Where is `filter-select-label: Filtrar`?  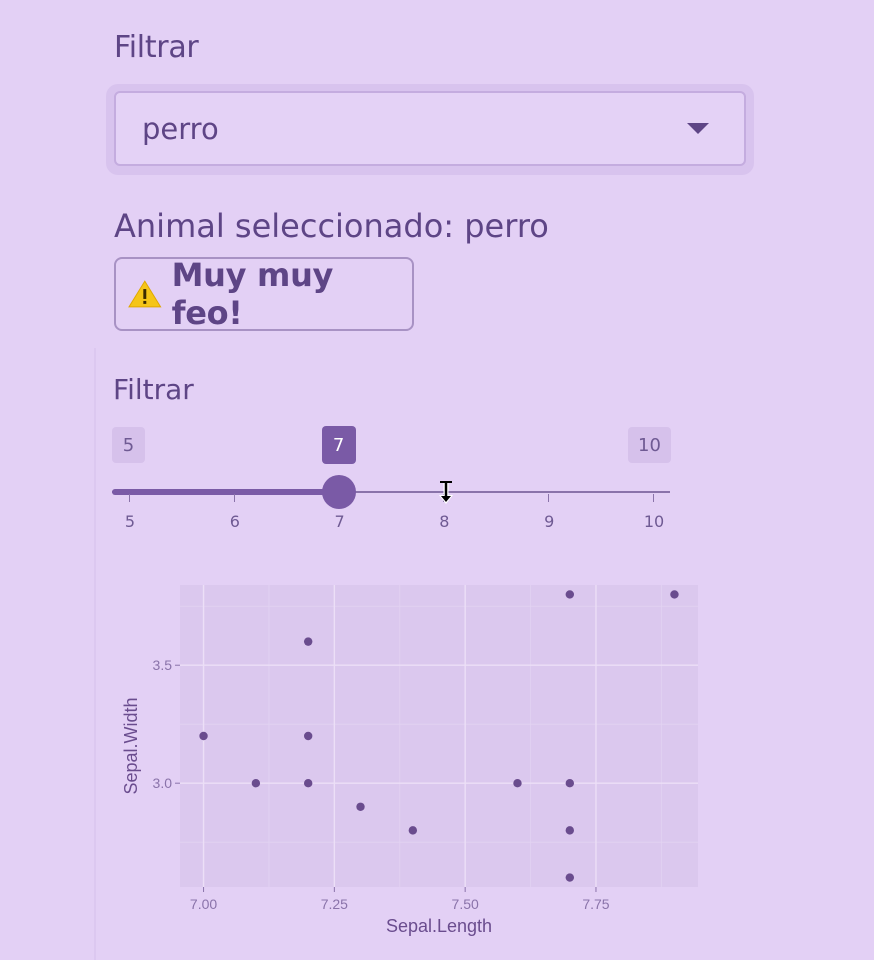 filter-select-label: Filtrar is located at coordinates (156, 47).